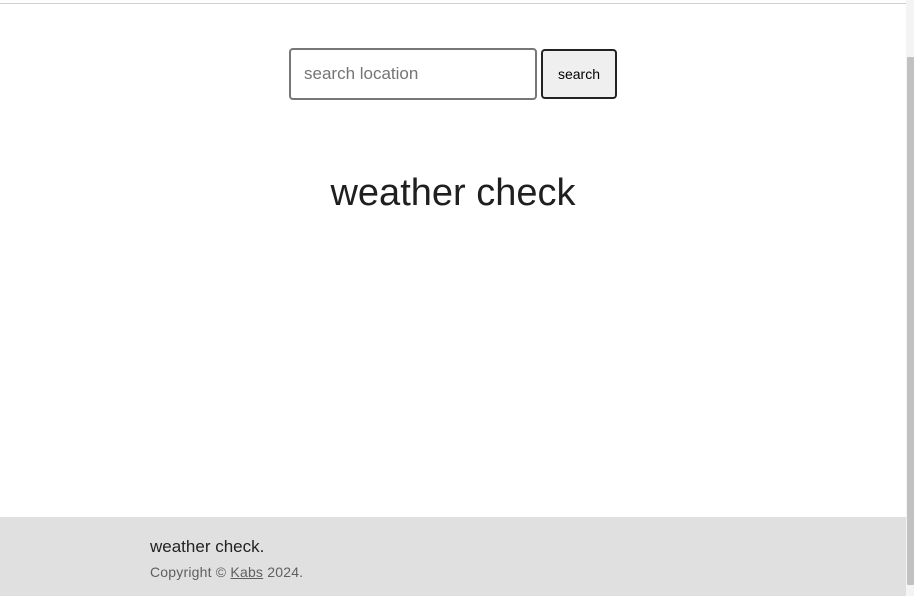 This screenshot has height=596, width=914. What do you see at coordinates (188, 572) in the screenshot?
I see `copyright-prefix: Copyright ©` at bounding box center [188, 572].